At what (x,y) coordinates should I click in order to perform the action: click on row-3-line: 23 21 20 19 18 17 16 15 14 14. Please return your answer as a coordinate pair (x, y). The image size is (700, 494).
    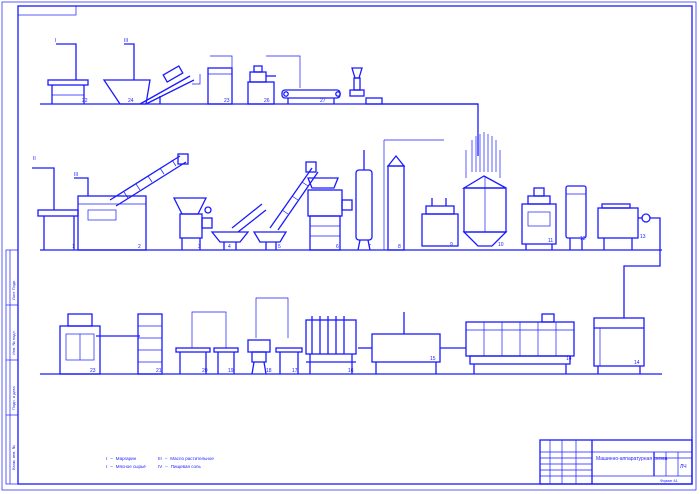
    Looking at the image, I should click on (351, 336).